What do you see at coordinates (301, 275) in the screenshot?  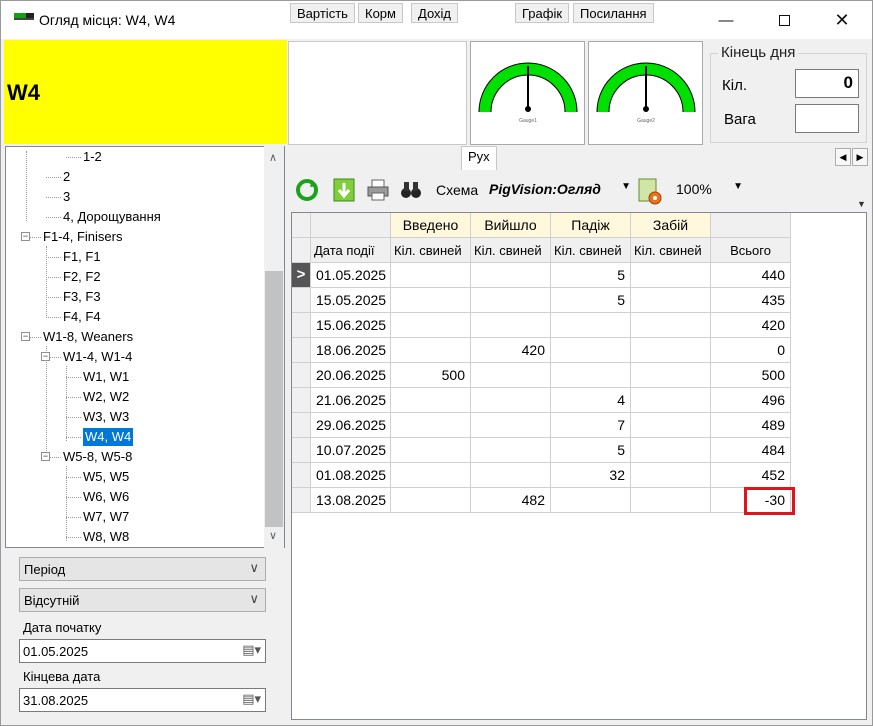 I see `current-row-marker: >` at bounding box center [301, 275].